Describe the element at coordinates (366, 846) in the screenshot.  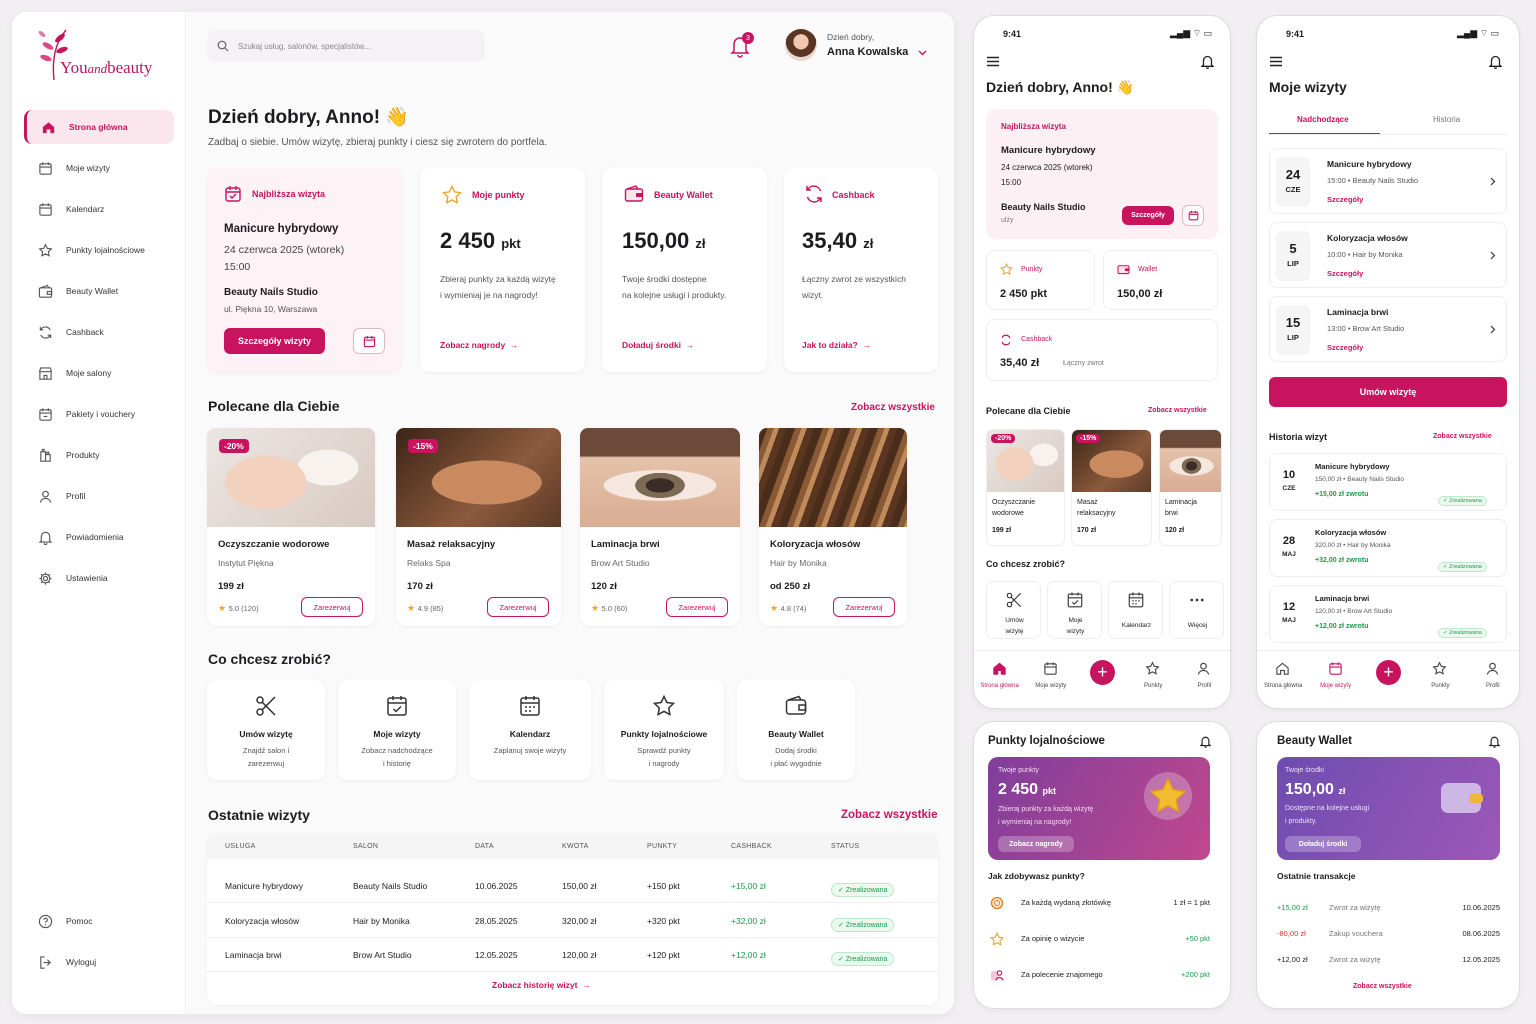
I see `column-header: SALON` at that location.